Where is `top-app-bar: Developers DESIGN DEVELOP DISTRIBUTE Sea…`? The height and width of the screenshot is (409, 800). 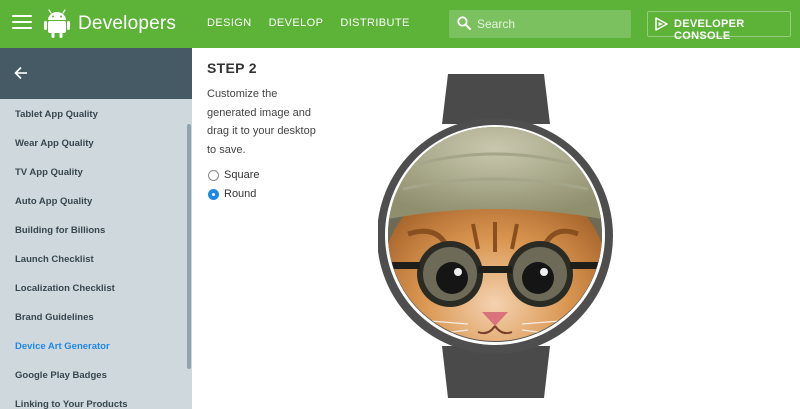
top-app-bar: Developers DESIGN DEVELOP DISTRIBUTE Sea… is located at coordinates (400, 24).